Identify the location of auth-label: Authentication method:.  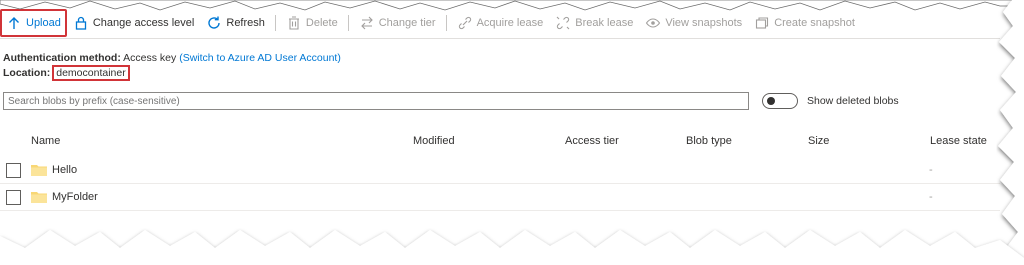
(62, 58).